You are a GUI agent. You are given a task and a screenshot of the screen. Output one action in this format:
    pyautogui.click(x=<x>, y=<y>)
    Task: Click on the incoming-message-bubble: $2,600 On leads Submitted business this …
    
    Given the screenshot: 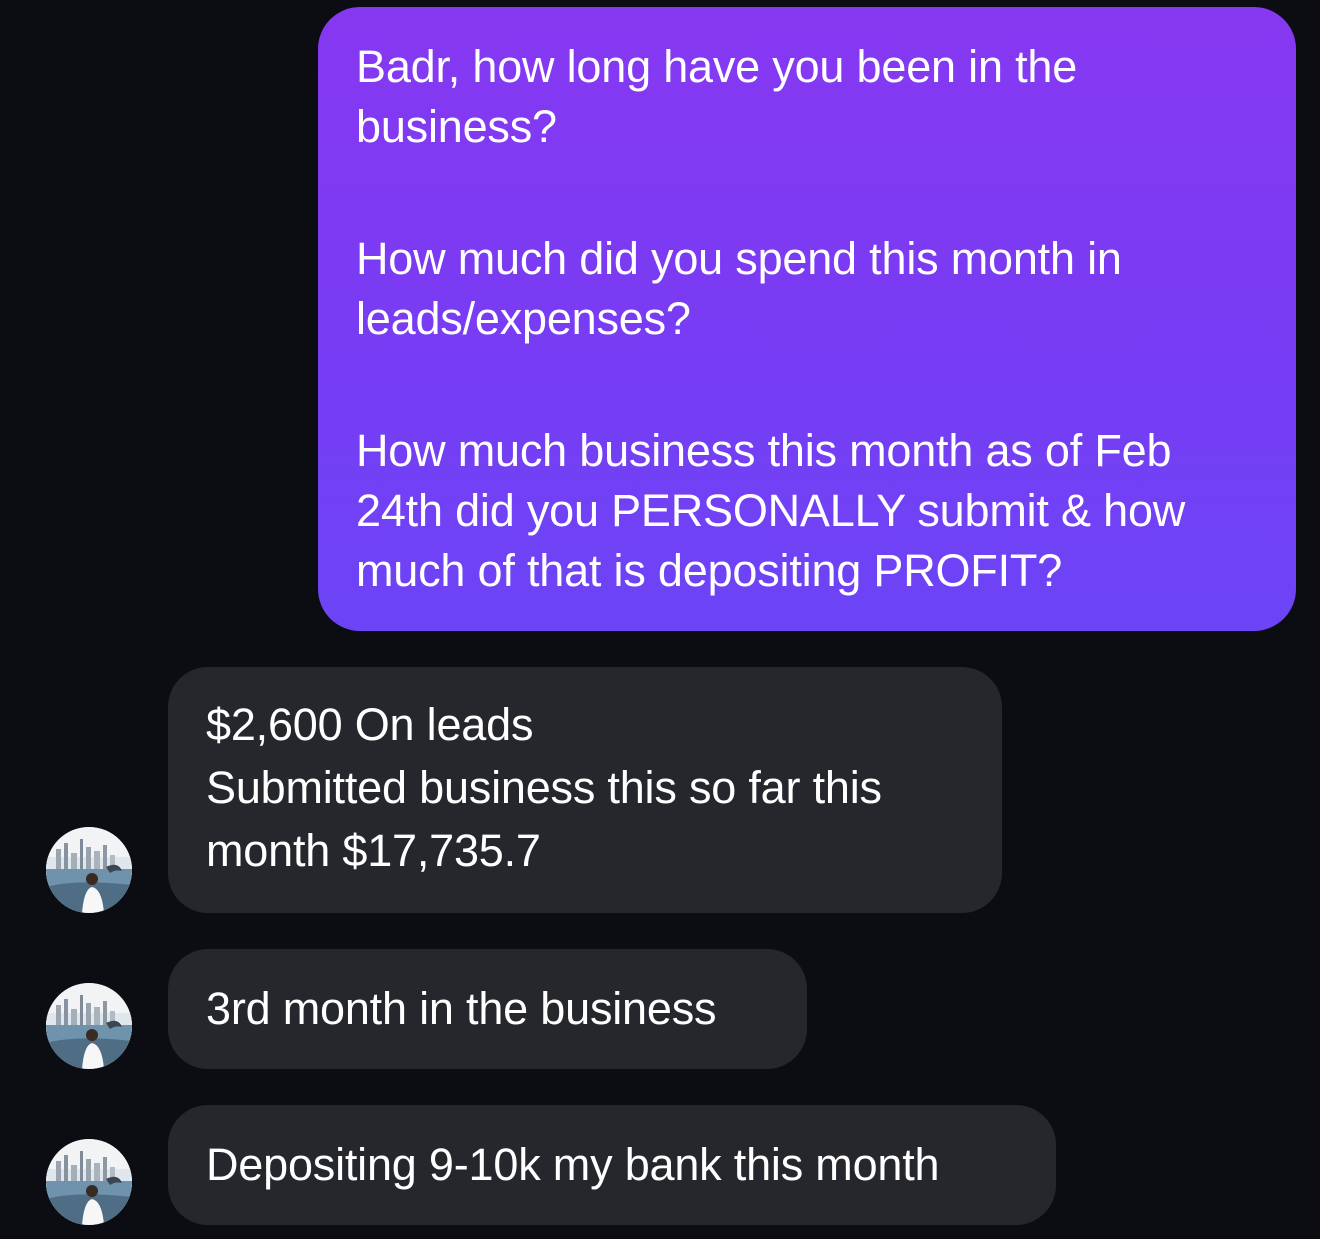 What is the action you would take?
    pyautogui.click(x=585, y=790)
    